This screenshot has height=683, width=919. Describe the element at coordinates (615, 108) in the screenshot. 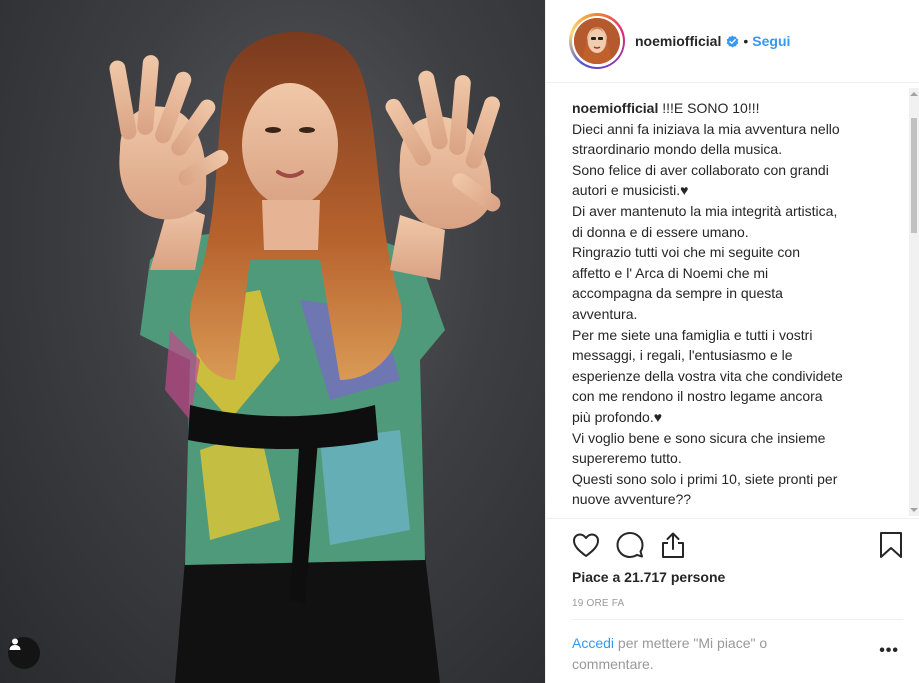

I see `caption-username: noemiofficial` at that location.